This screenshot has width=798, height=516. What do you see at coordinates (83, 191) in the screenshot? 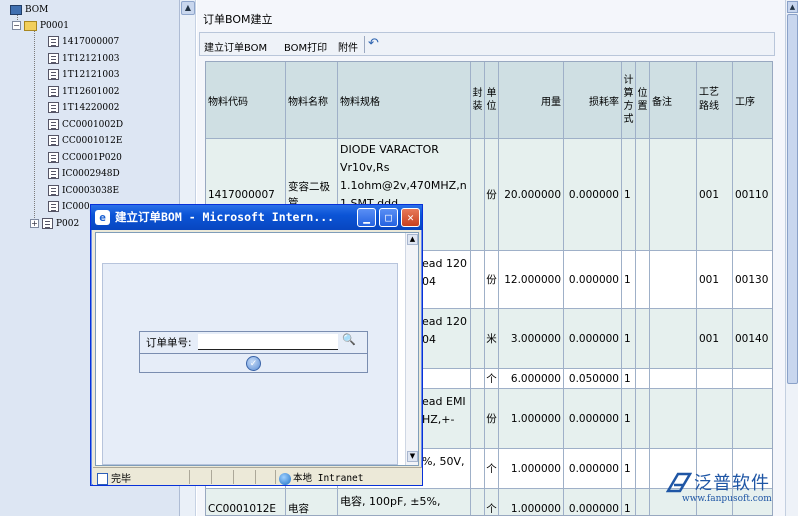
I see `tree-item: IC0003038E` at bounding box center [83, 191].